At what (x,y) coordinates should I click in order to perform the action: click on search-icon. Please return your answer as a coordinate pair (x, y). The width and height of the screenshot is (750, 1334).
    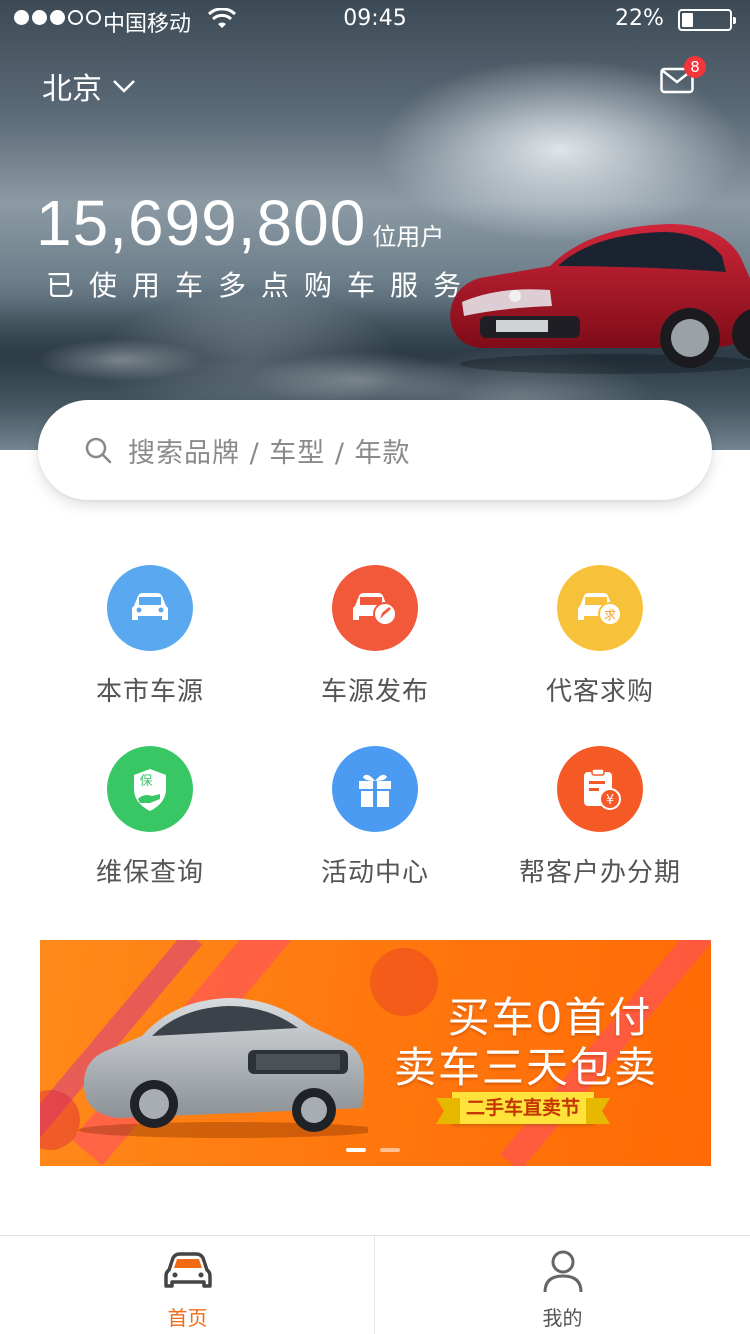
    Looking at the image, I should click on (98, 450).